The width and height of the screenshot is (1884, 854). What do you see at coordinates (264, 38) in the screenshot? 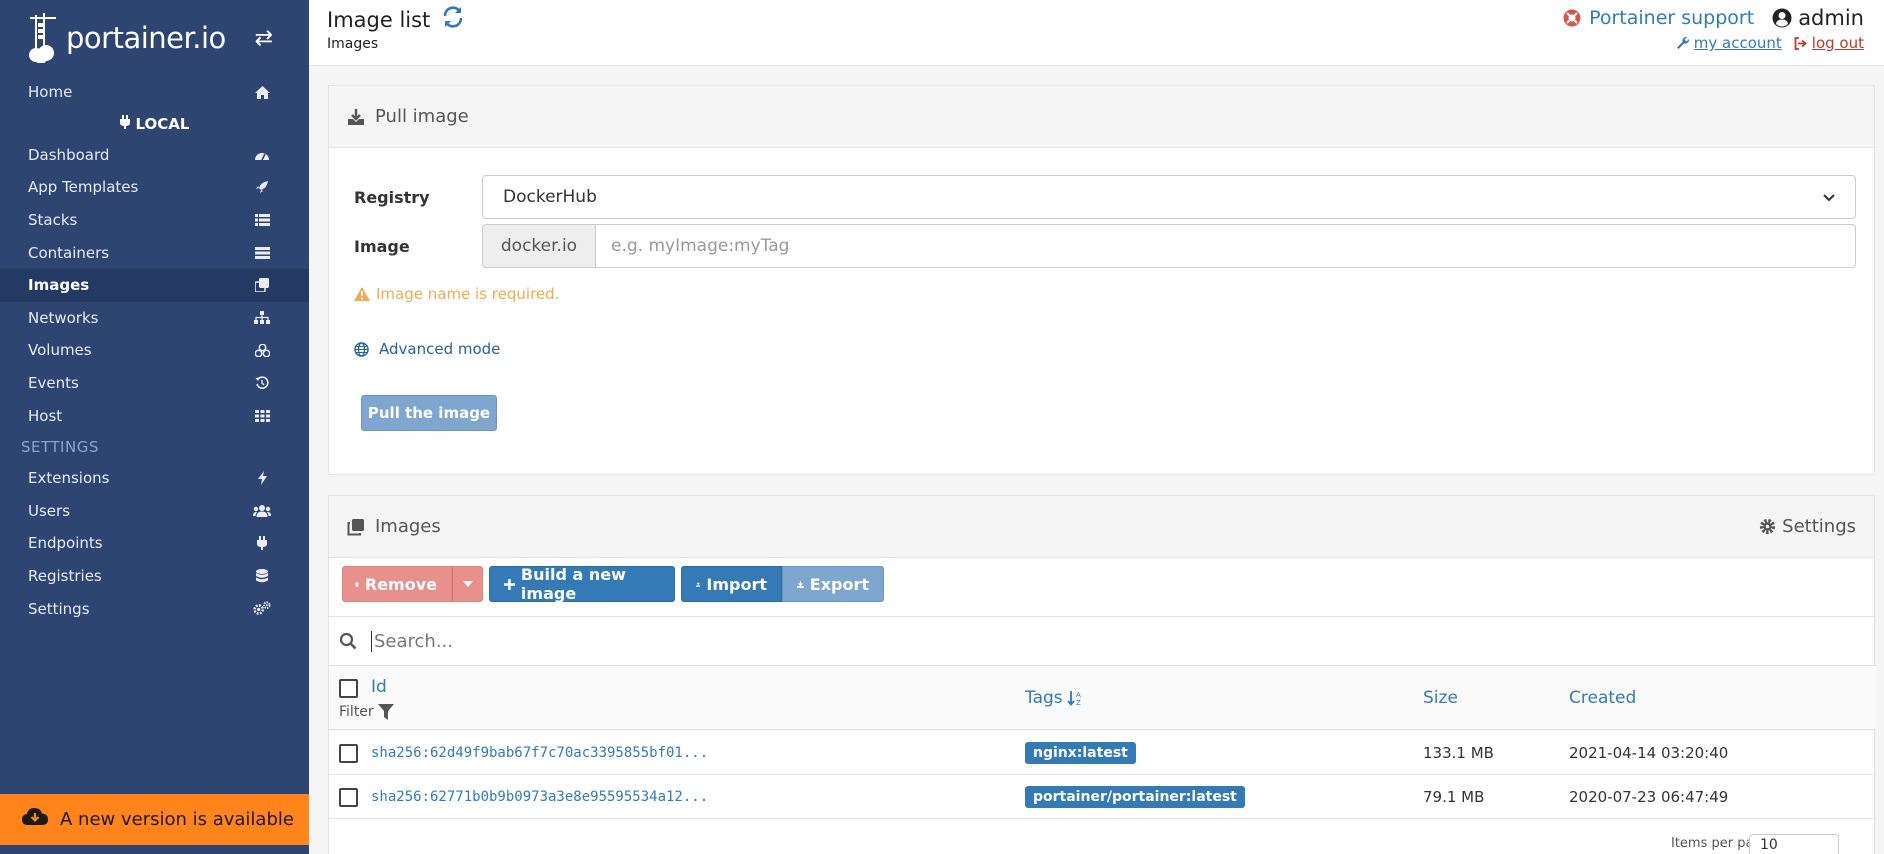
I see `toggle-sidebar-icon: ⇄` at bounding box center [264, 38].